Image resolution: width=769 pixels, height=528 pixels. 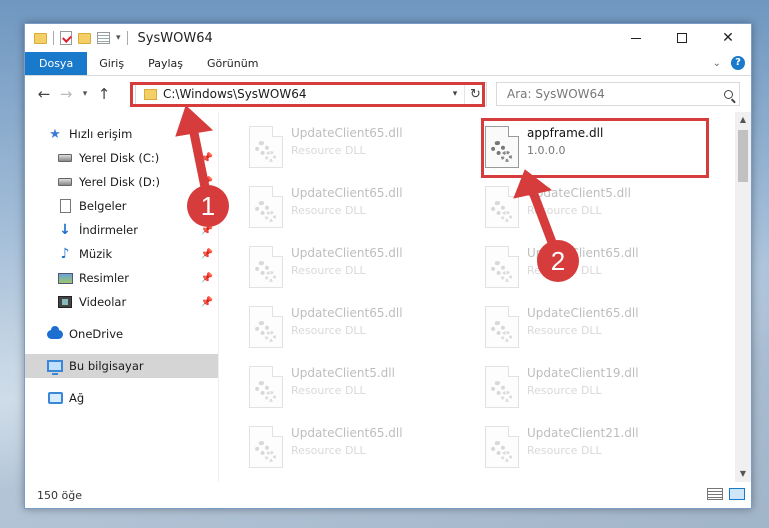 I want to click on step-1-badge: 1, so click(x=208, y=206).